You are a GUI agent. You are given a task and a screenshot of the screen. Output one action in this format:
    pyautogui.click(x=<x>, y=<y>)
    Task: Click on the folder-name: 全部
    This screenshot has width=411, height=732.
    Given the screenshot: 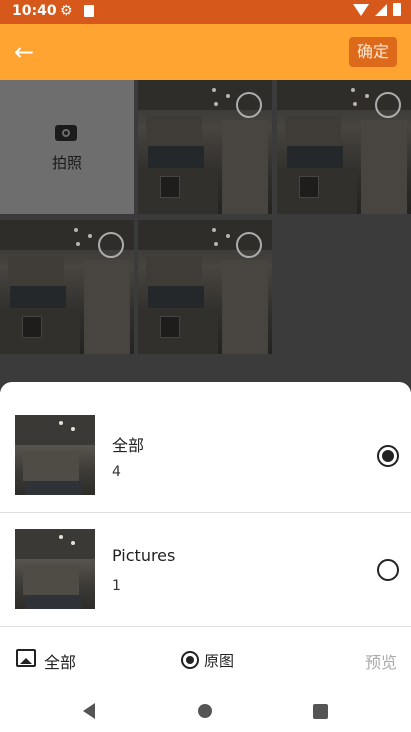 What is the action you would take?
    pyautogui.click(x=128, y=445)
    